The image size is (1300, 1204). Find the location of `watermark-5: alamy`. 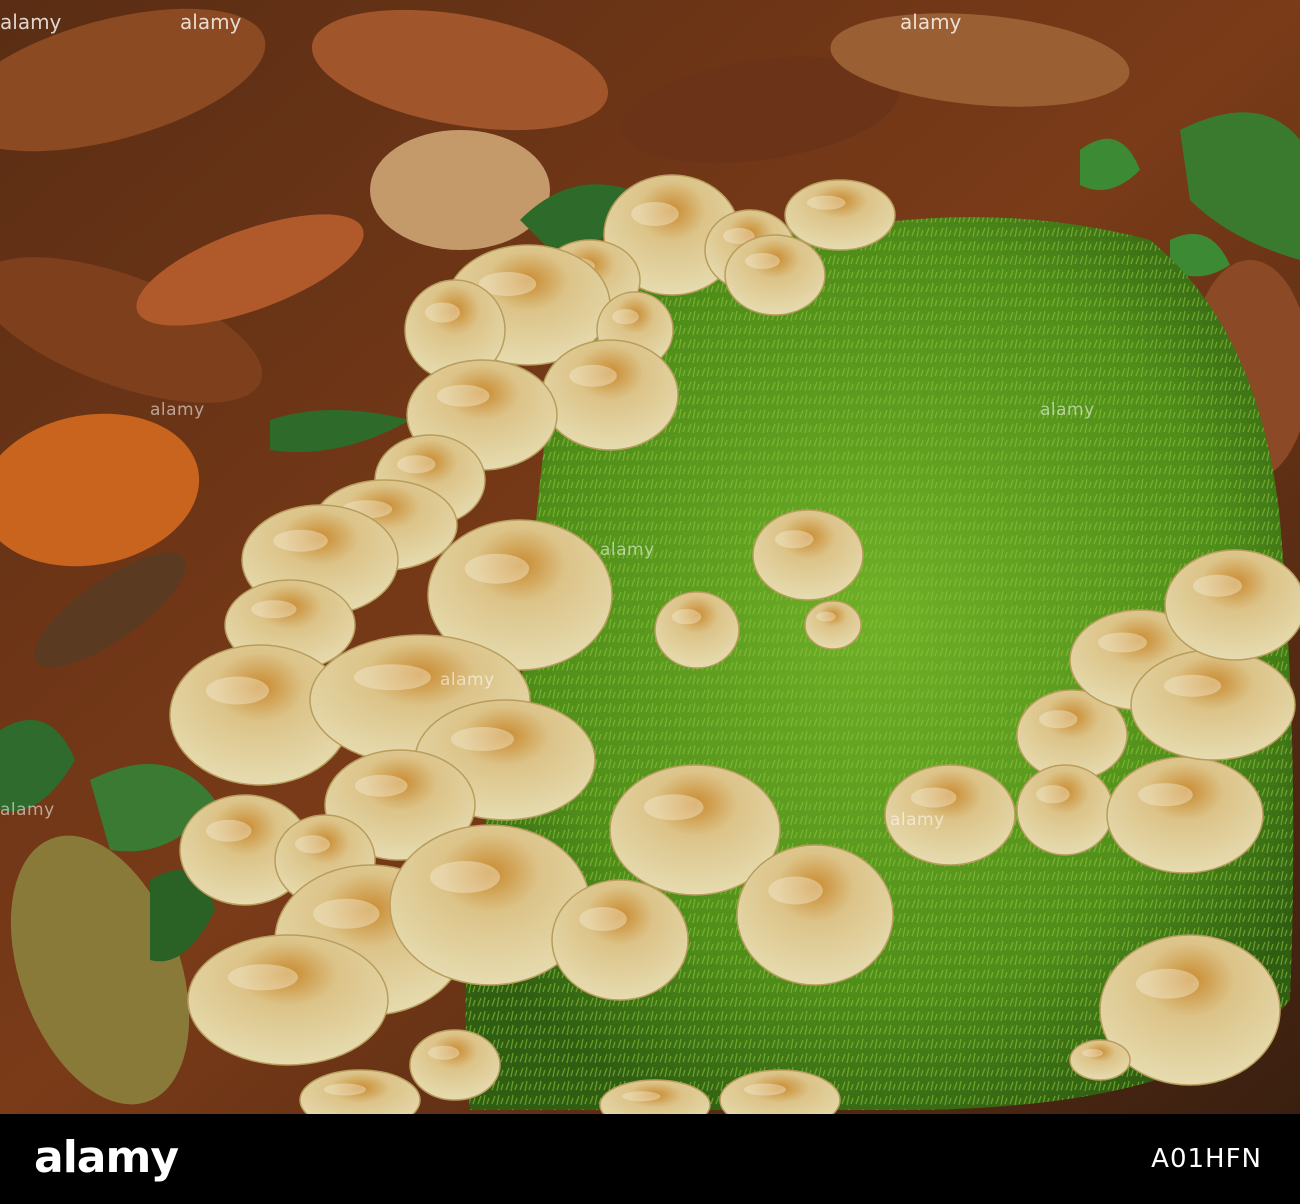

watermark-5: alamy is located at coordinates (467, 680).